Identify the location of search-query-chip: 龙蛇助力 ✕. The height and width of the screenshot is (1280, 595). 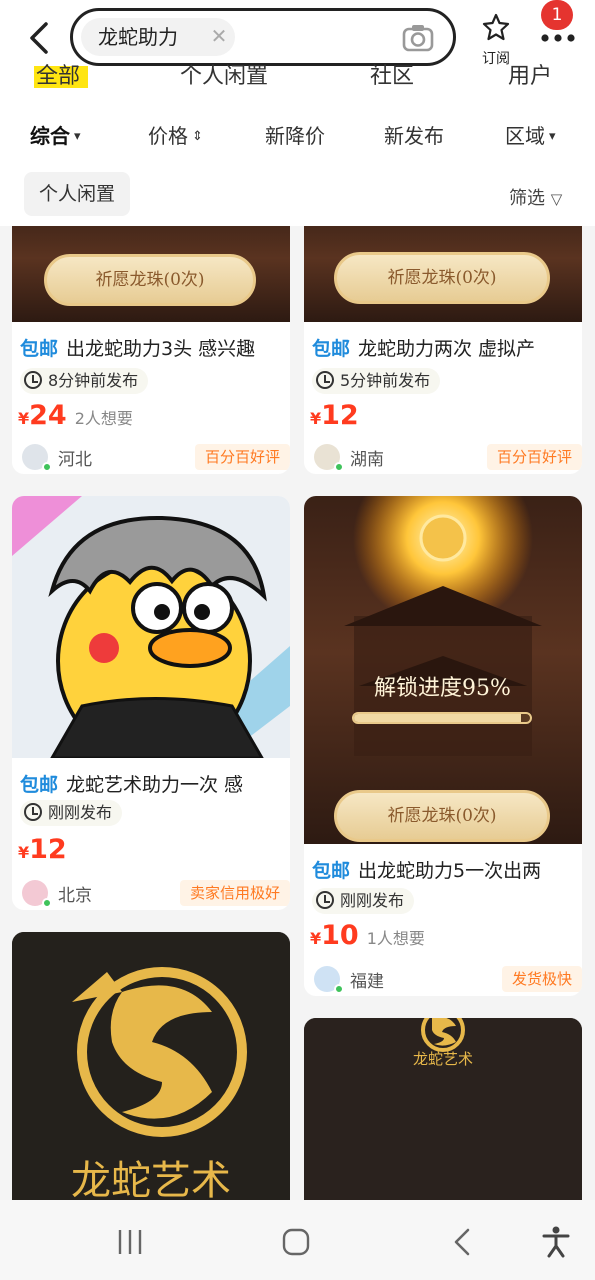
(158, 37).